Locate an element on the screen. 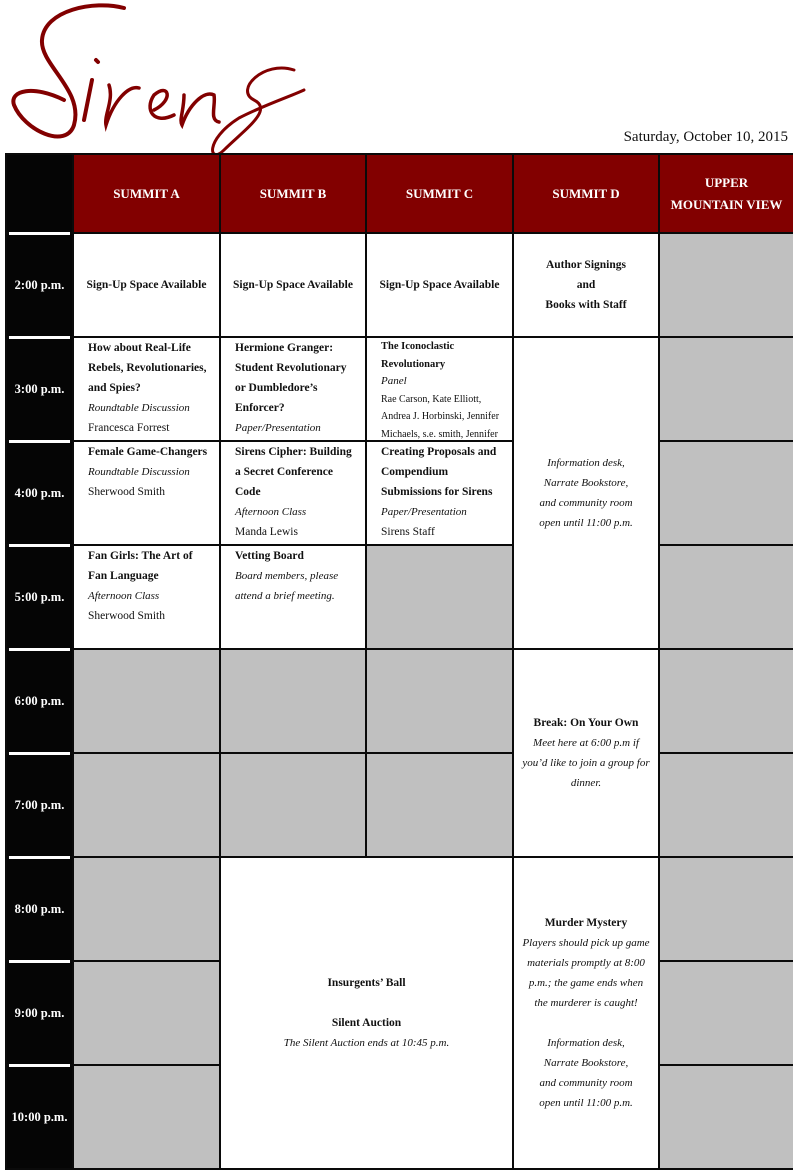 The height and width of the screenshot is (1170, 800). time-label: 4:00 p.m. is located at coordinates (39, 492).